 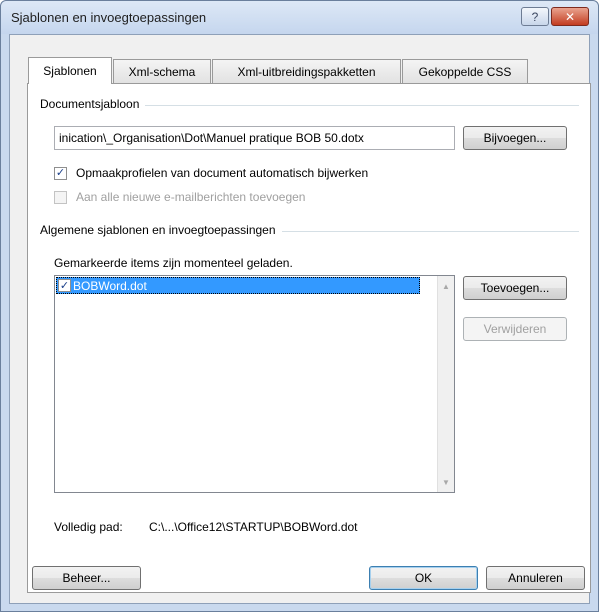 I want to click on tab-linked-css: Gekoppelde CSS, so click(x=465, y=71).